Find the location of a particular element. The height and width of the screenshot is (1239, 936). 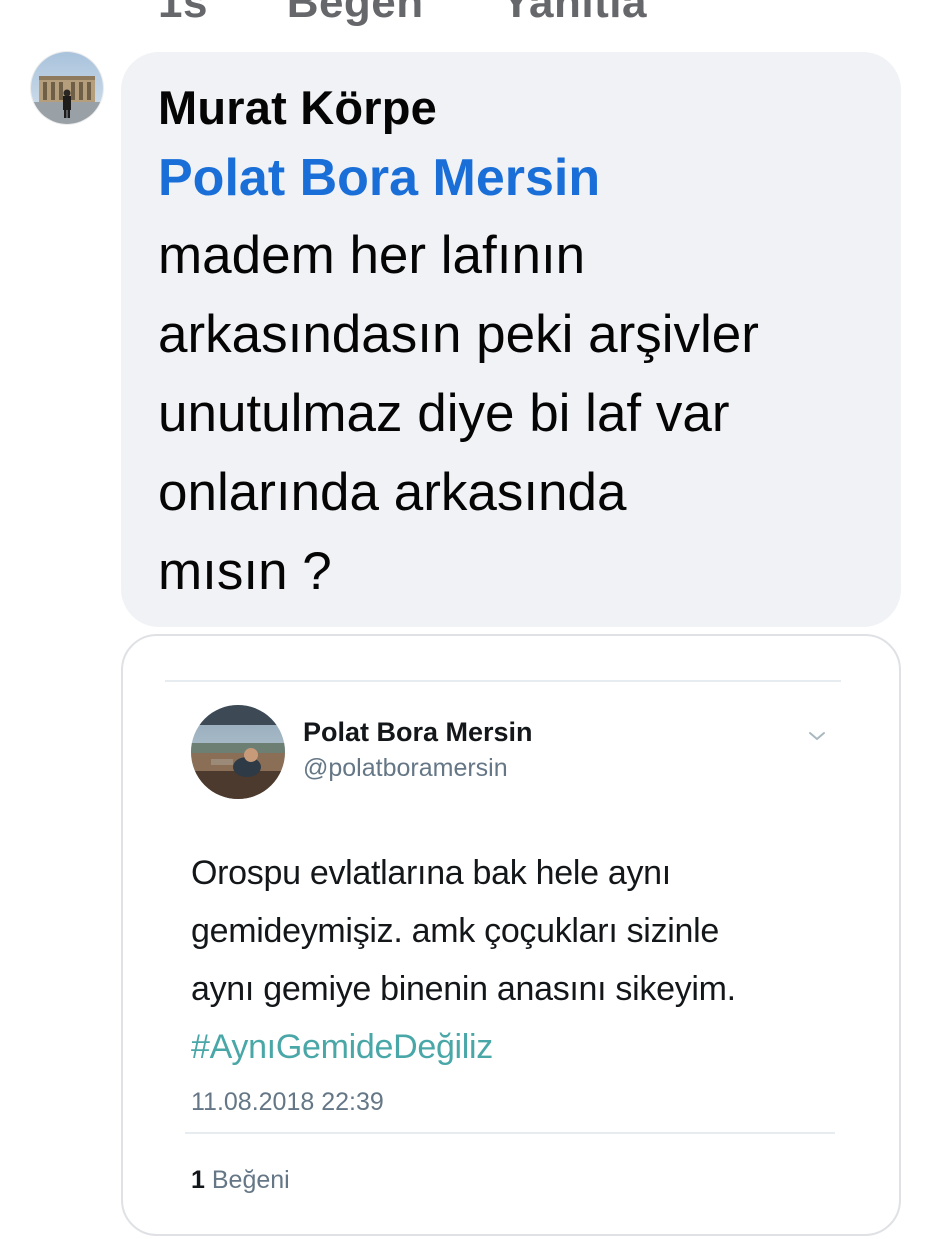

tweet-datetime: 11.08.2018 22:39 is located at coordinates (287, 1102).